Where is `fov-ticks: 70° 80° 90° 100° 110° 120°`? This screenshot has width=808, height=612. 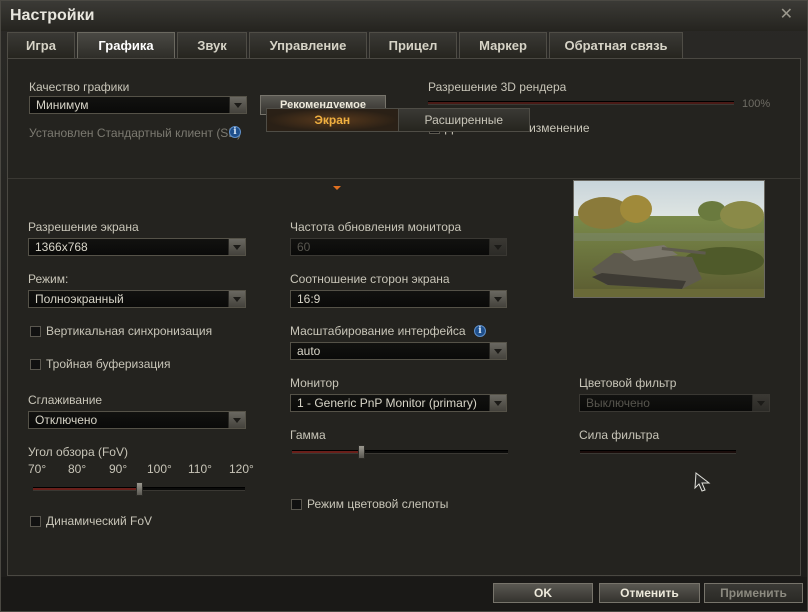 fov-ticks: 70° 80° 90° 100° 110° 120° is located at coordinates (142, 469).